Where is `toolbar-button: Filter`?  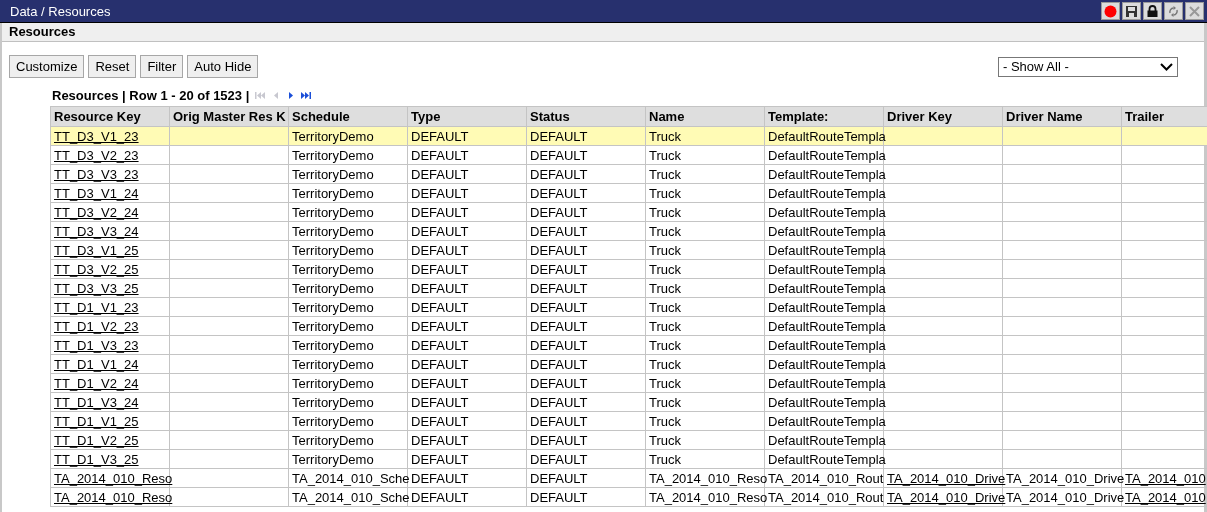
toolbar-button: Filter is located at coordinates (162, 66).